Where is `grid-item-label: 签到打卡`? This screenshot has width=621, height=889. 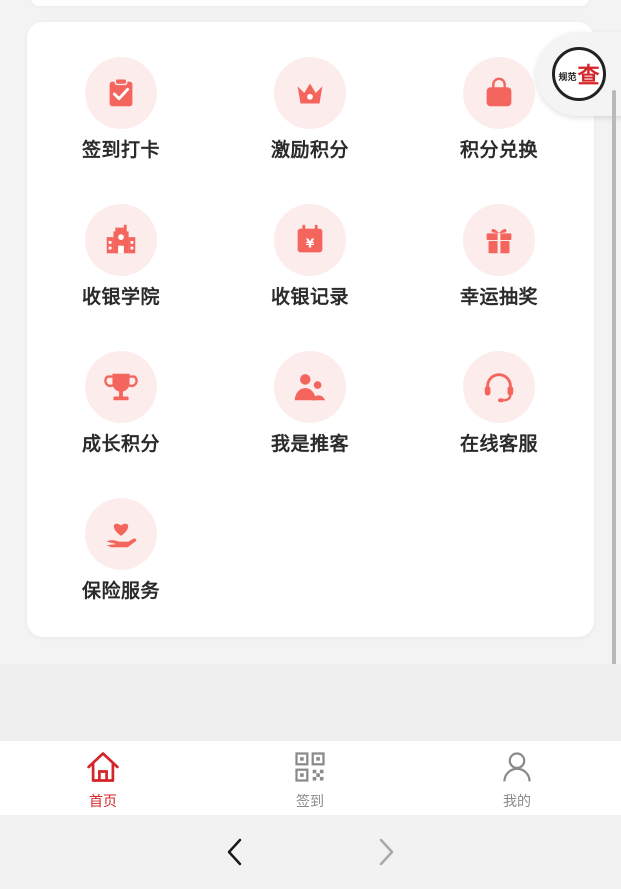
grid-item-label: 签到打卡 is located at coordinates (120, 150).